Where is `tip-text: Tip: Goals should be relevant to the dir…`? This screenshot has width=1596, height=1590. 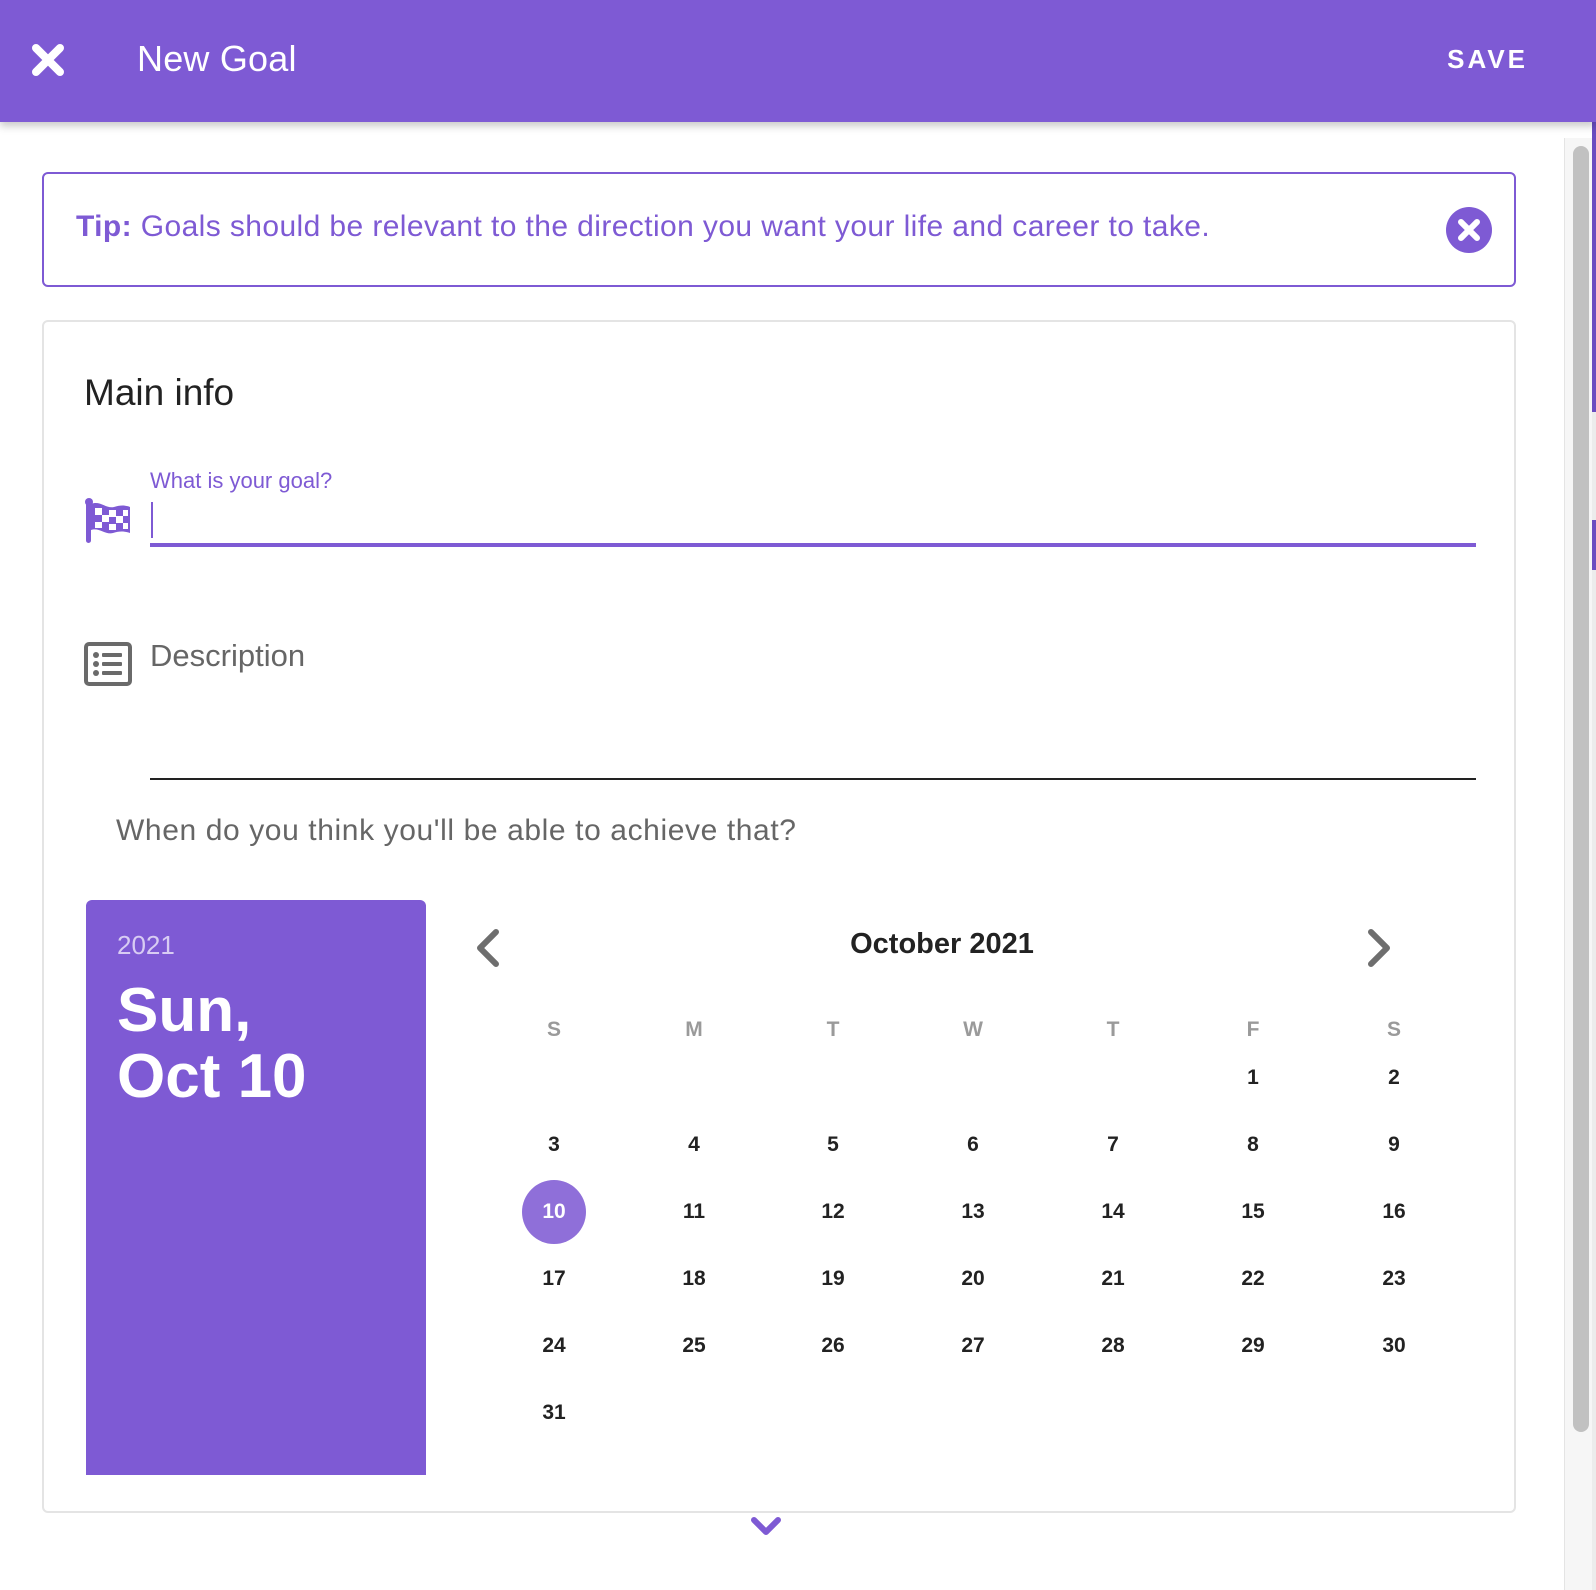
tip-text: Tip: Goals should be relevant to the dir… is located at coordinates (643, 227).